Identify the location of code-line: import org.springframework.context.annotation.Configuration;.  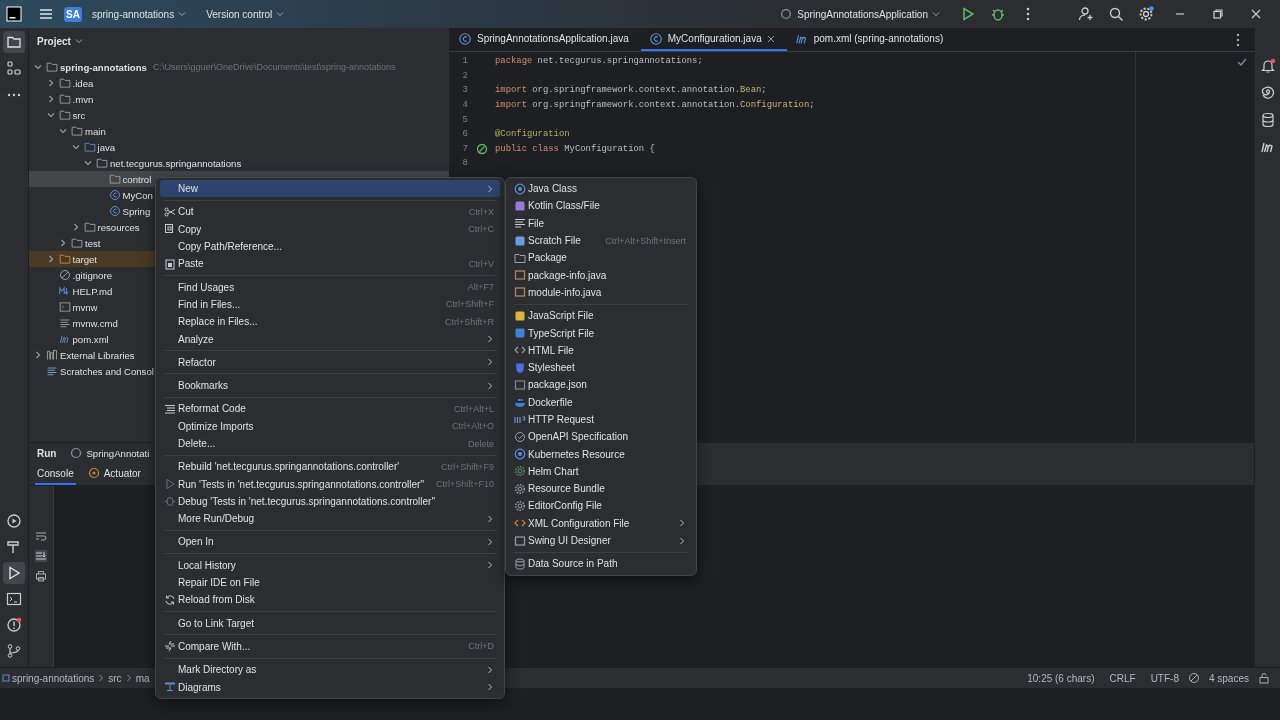
(655, 105).